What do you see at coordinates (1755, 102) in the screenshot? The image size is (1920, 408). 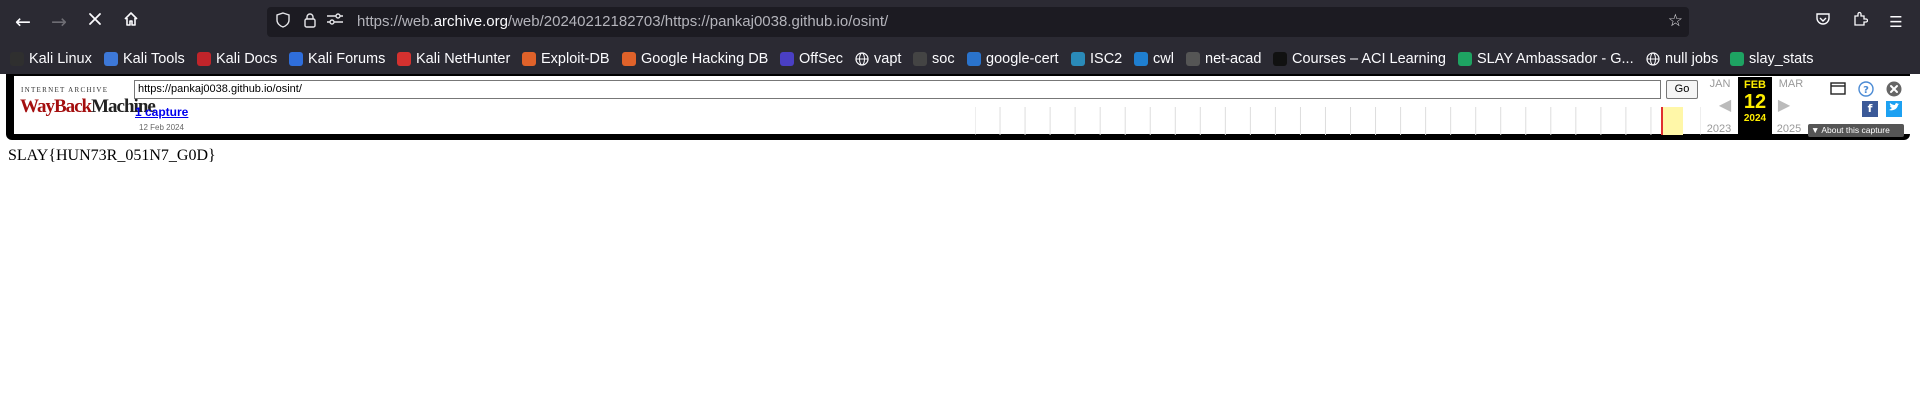 I see `current-day: 12` at bounding box center [1755, 102].